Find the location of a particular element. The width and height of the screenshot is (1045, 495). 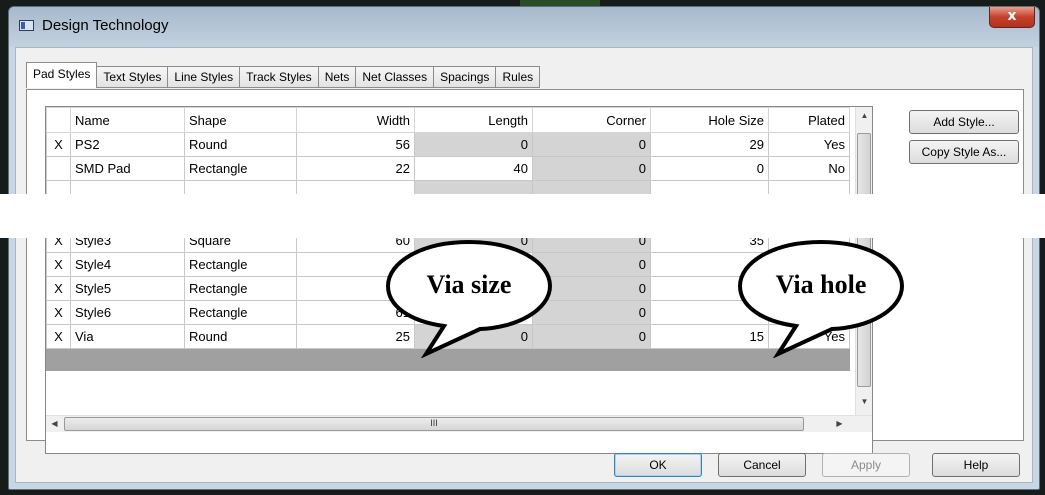

title-bar: Design Technology x is located at coordinates (524, 27).